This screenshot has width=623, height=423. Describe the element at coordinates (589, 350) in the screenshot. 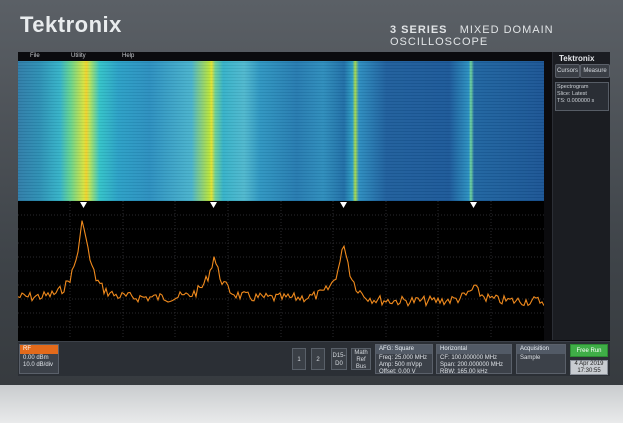

I see `free-run-button: Free Run` at that location.